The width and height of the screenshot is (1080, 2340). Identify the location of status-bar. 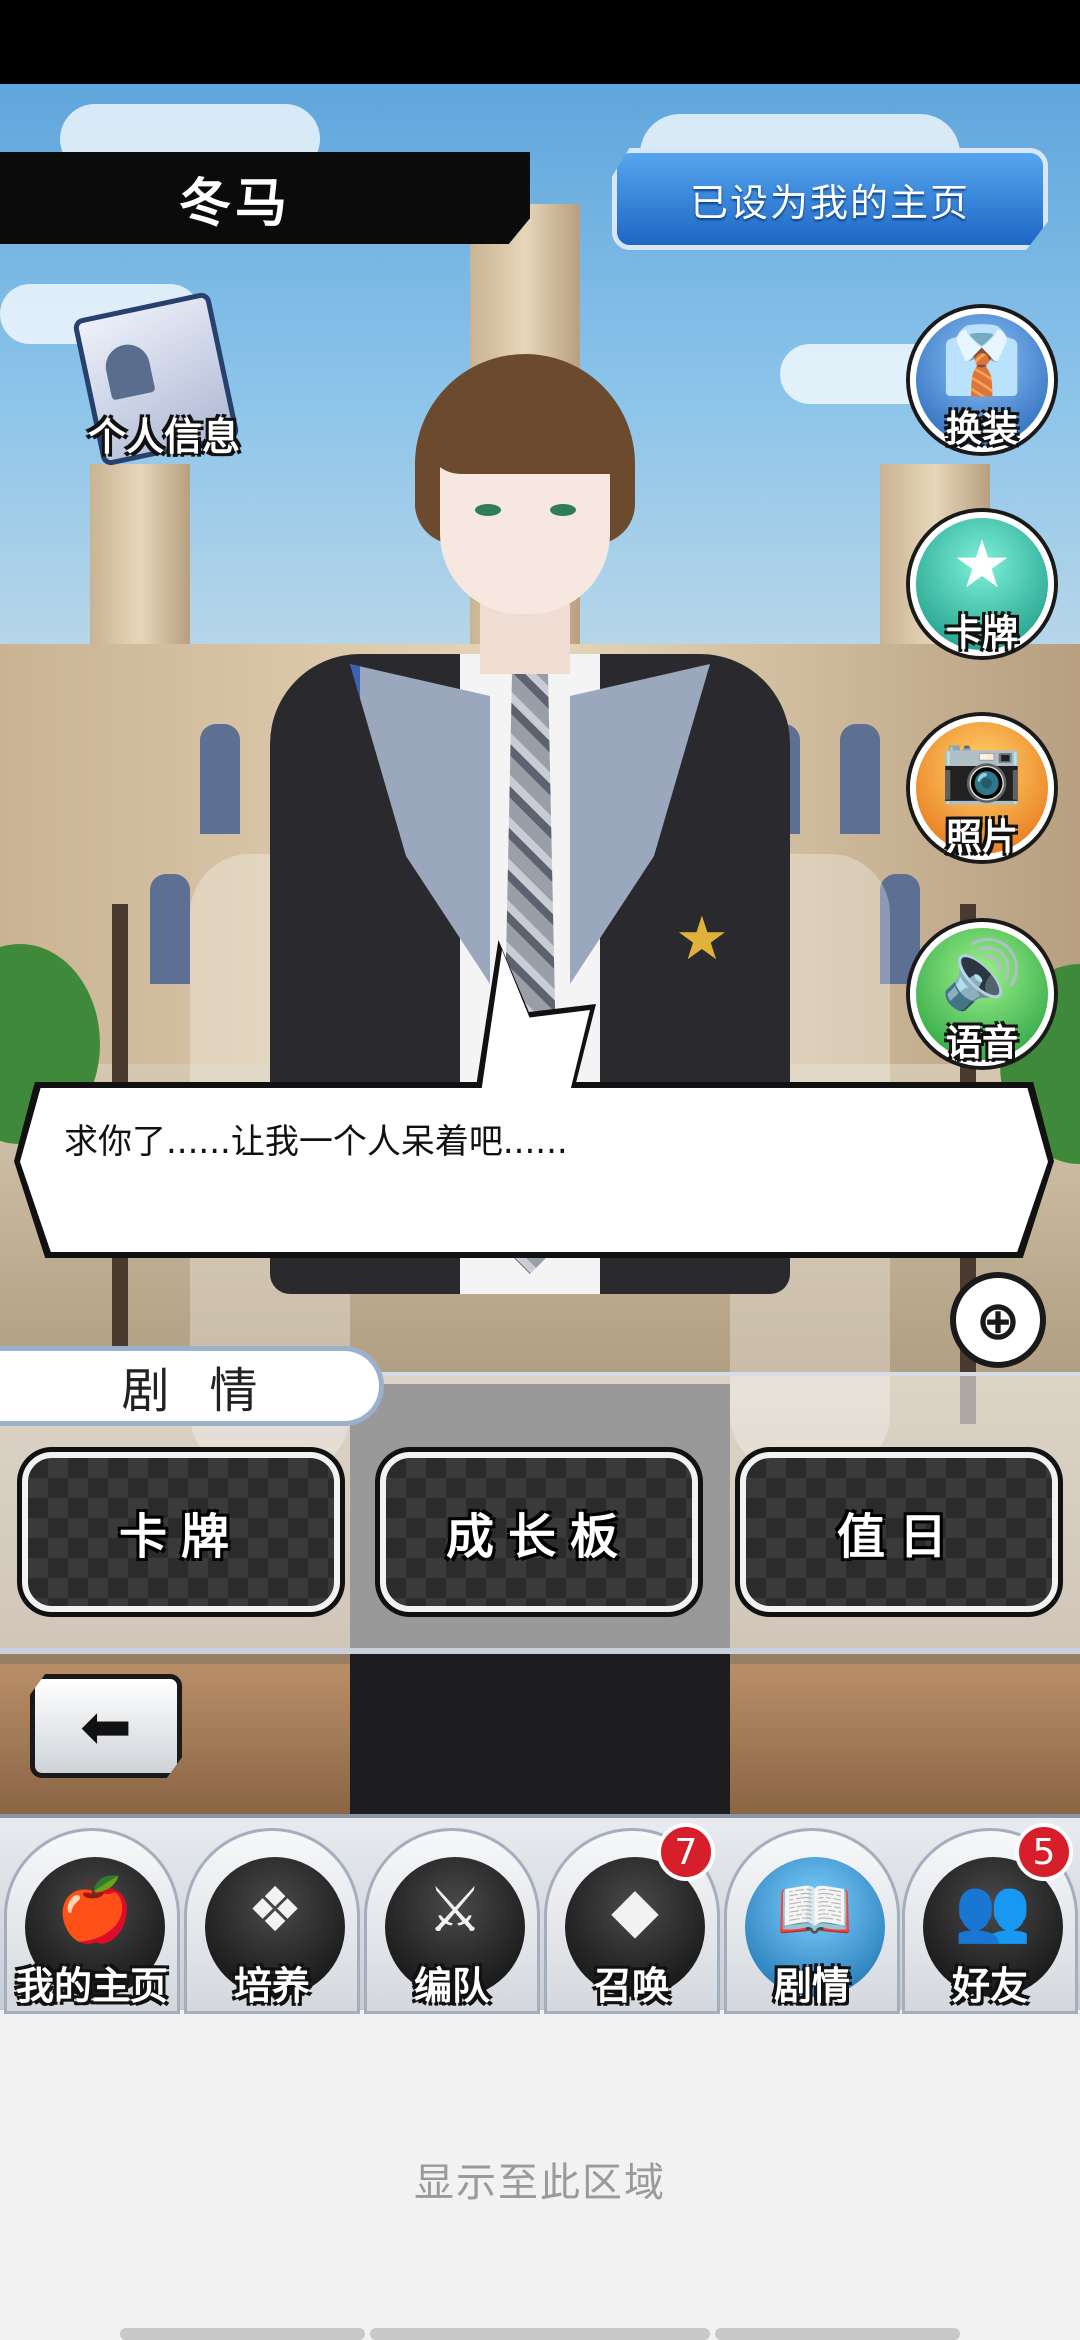
(540, 42).